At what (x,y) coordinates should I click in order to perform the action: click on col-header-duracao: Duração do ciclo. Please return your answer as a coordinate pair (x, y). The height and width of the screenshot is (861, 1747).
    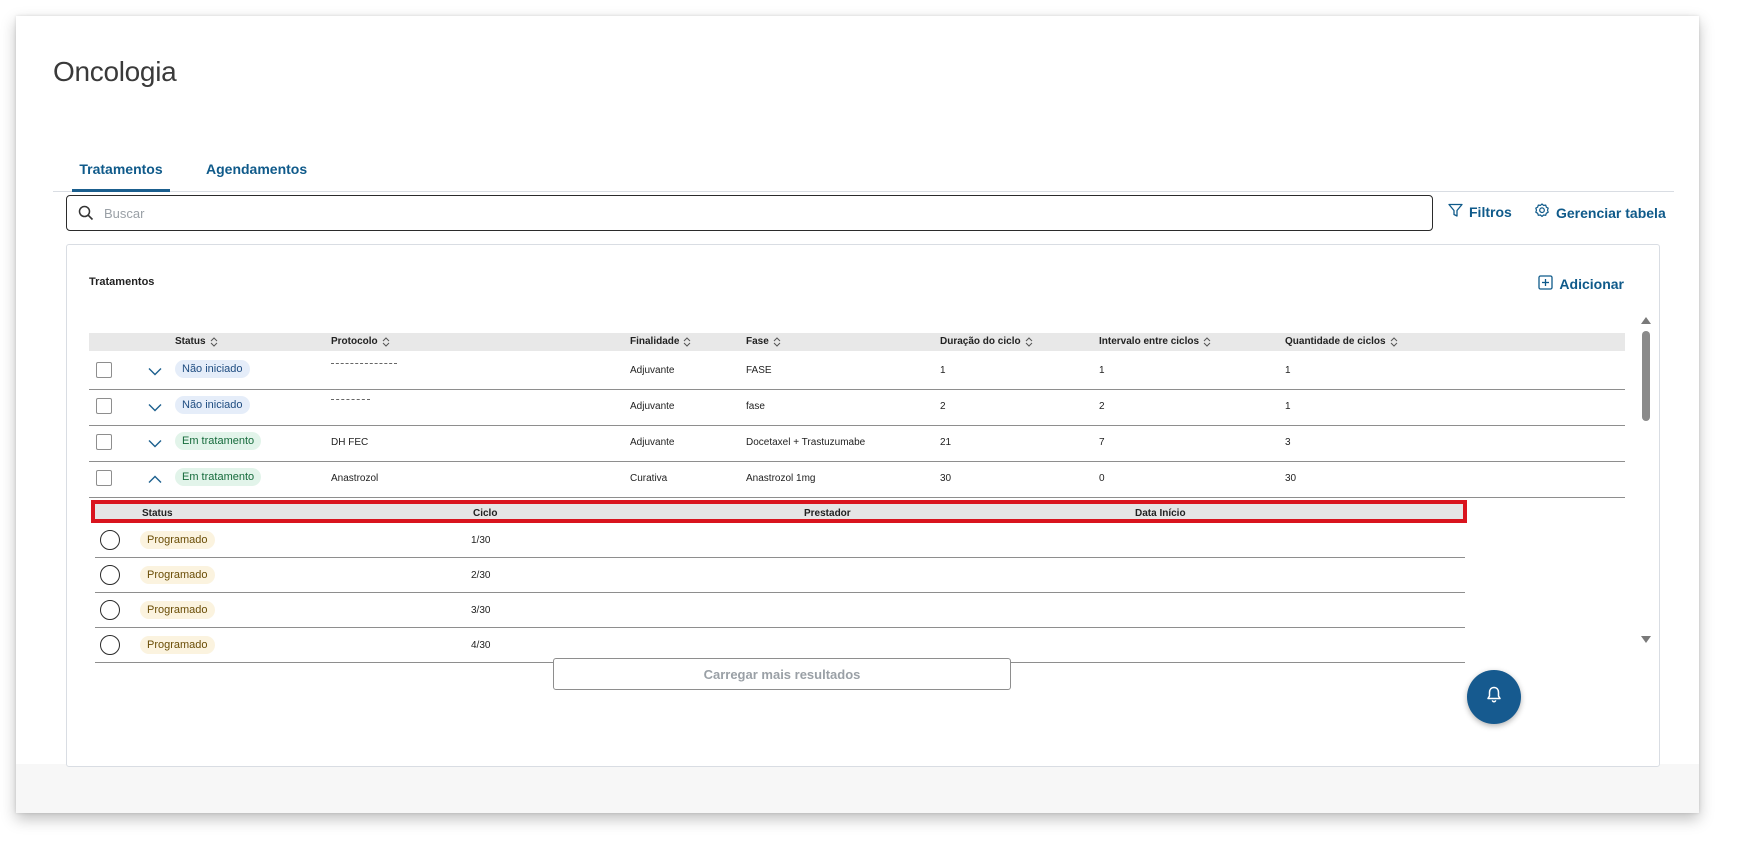
    Looking at the image, I should click on (986, 341).